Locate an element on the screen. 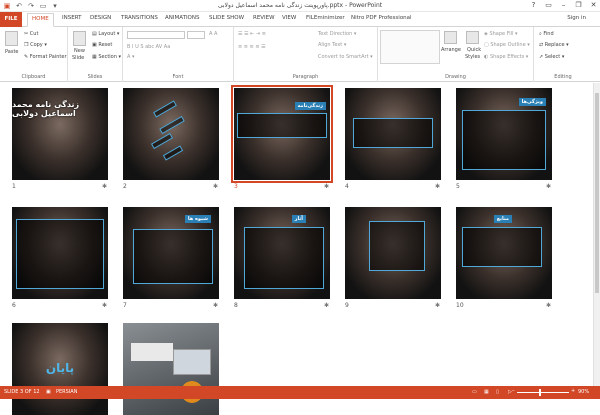 The width and height of the screenshot is (600, 415). shape-effects-button: ◐ Shape Effects ▾ is located at coordinates (506, 57).